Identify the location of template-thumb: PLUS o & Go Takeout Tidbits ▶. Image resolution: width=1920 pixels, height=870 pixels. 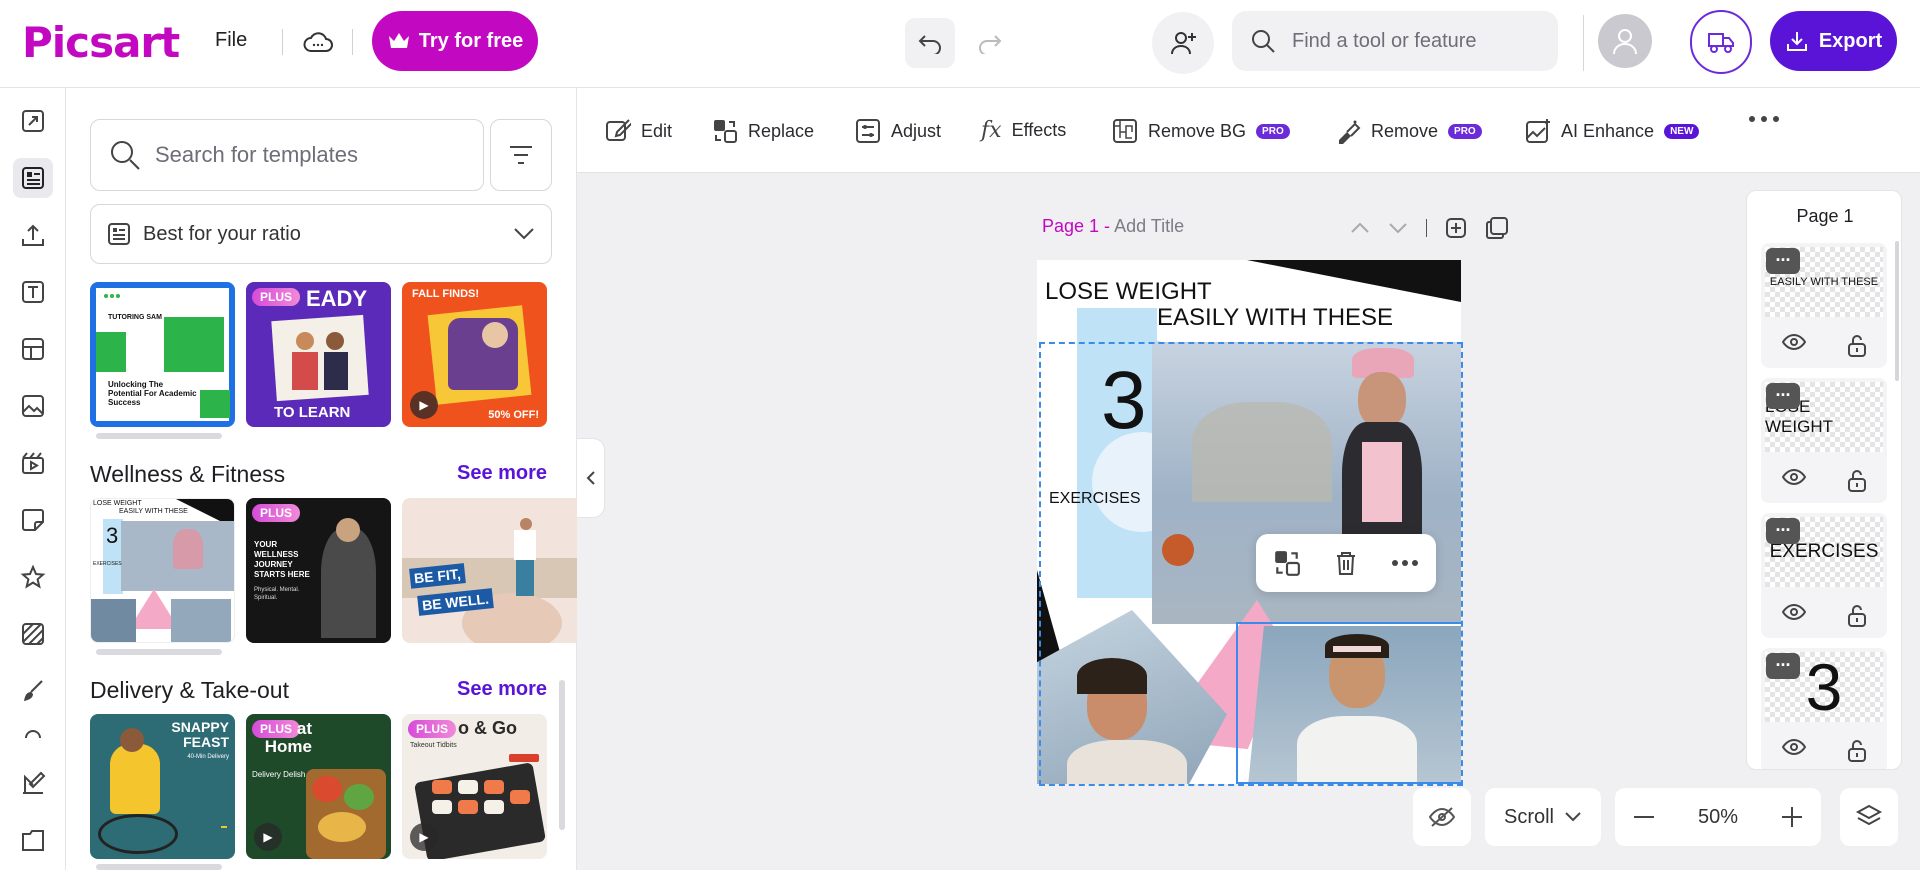
(474, 786).